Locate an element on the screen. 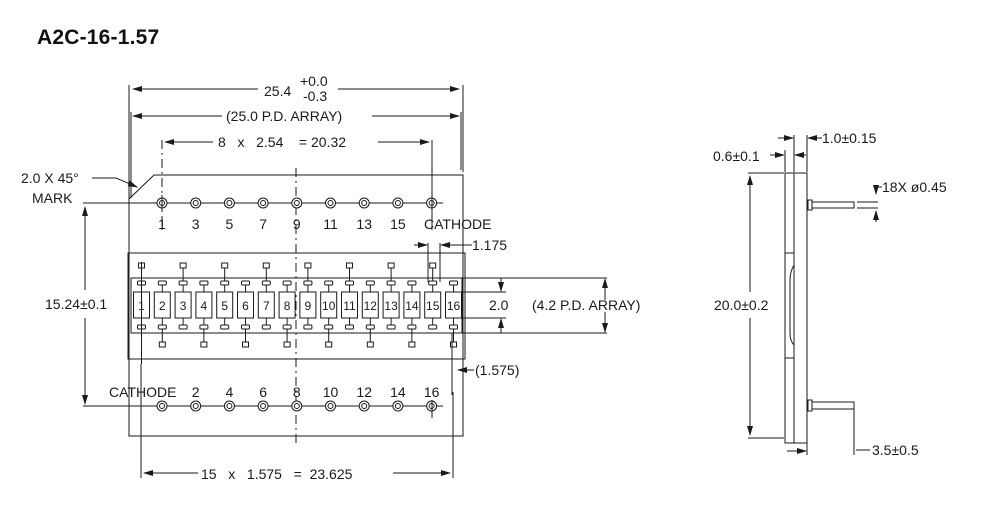 This screenshot has height=514, width=989. pin-number-label: 3 is located at coordinates (196, 224).